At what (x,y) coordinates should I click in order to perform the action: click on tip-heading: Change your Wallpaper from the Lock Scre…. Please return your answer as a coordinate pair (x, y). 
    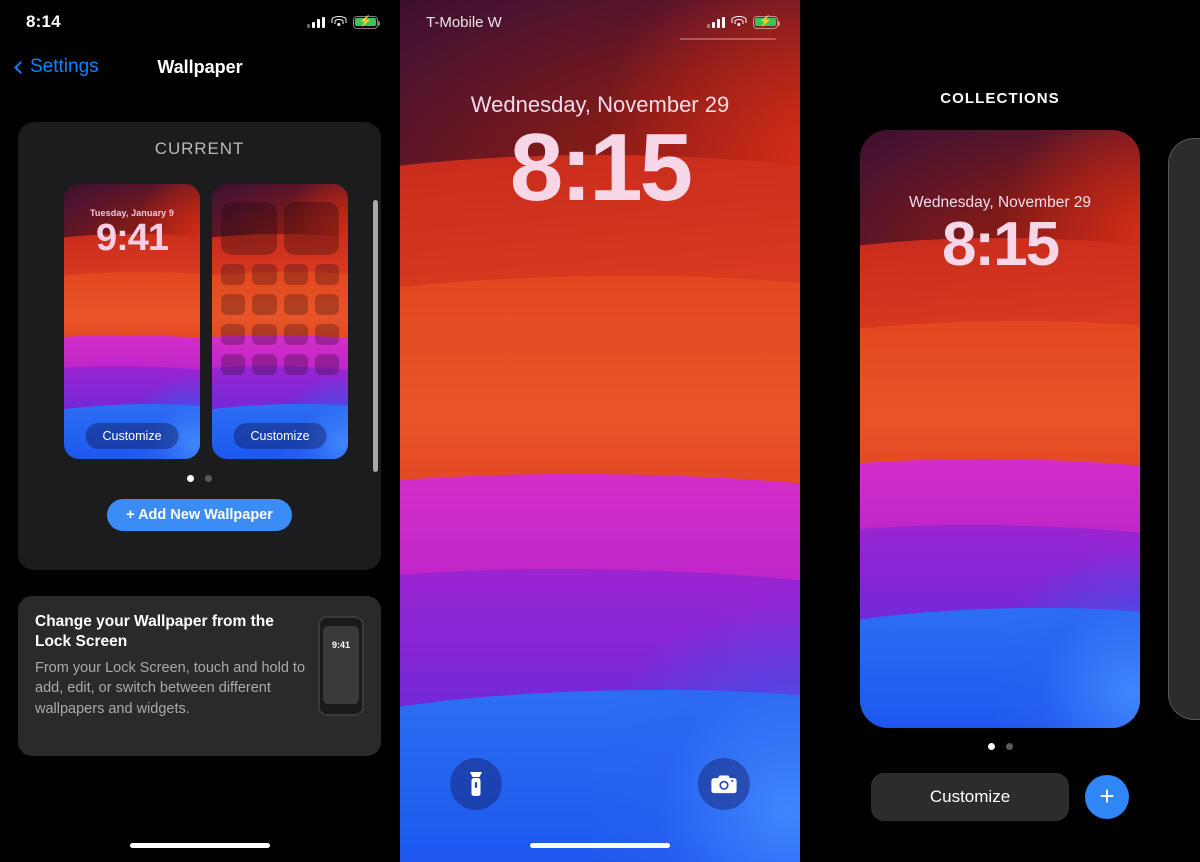
    Looking at the image, I should click on (154, 631).